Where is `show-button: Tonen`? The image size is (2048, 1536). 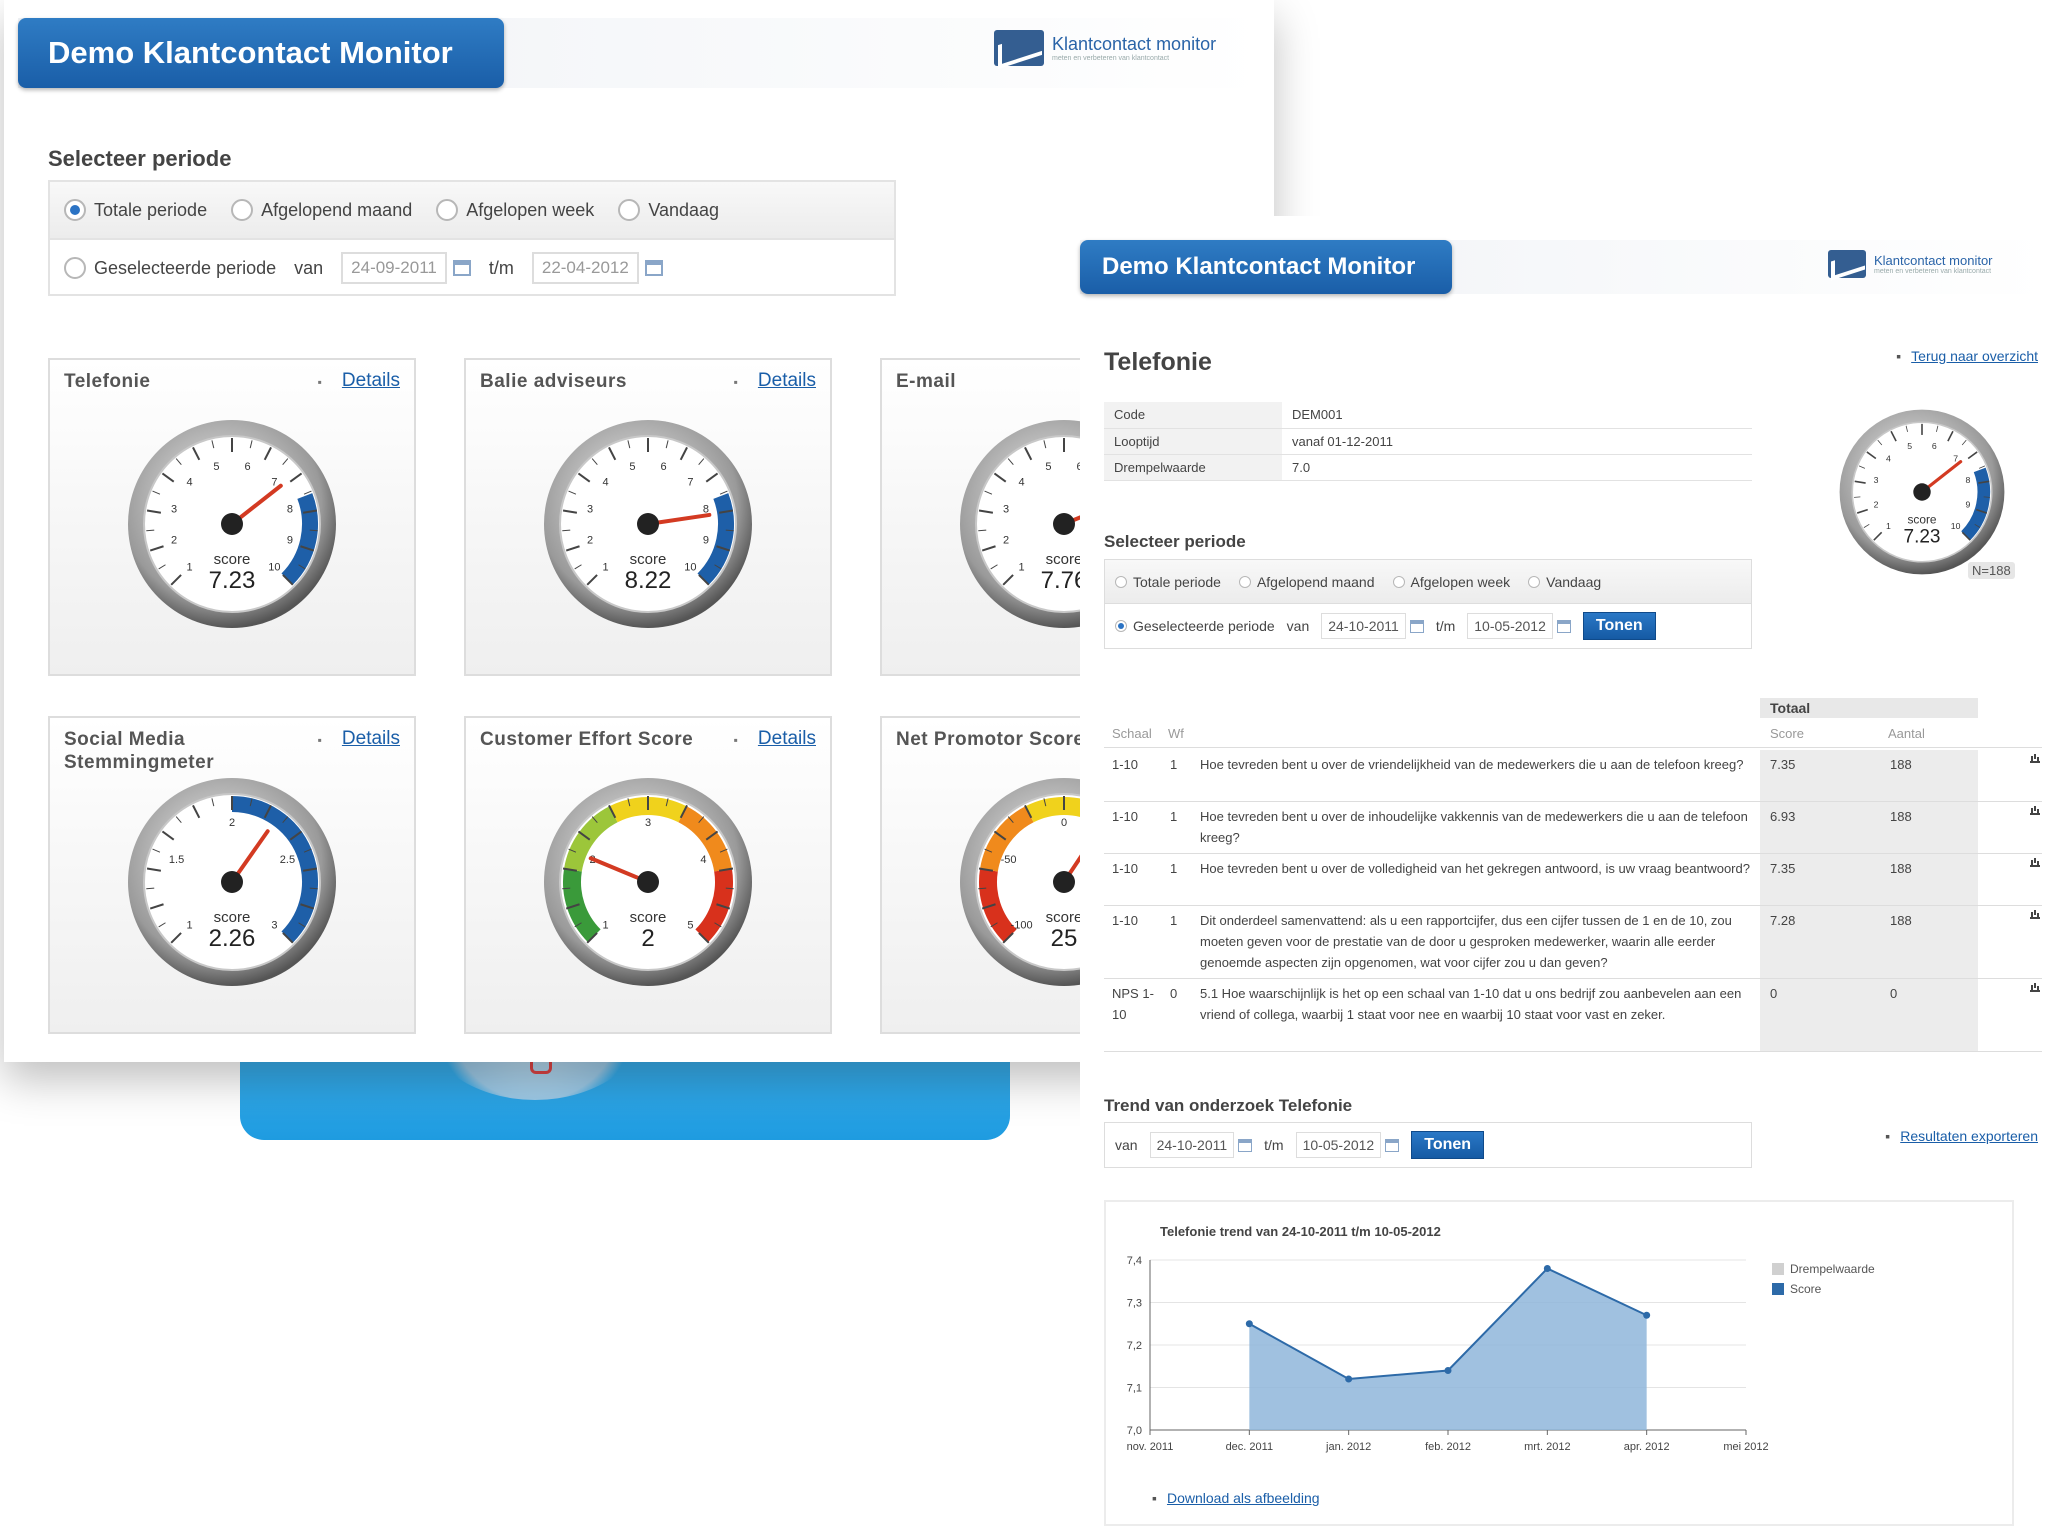
show-button: Tonen is located at coordinates (1619, 626).